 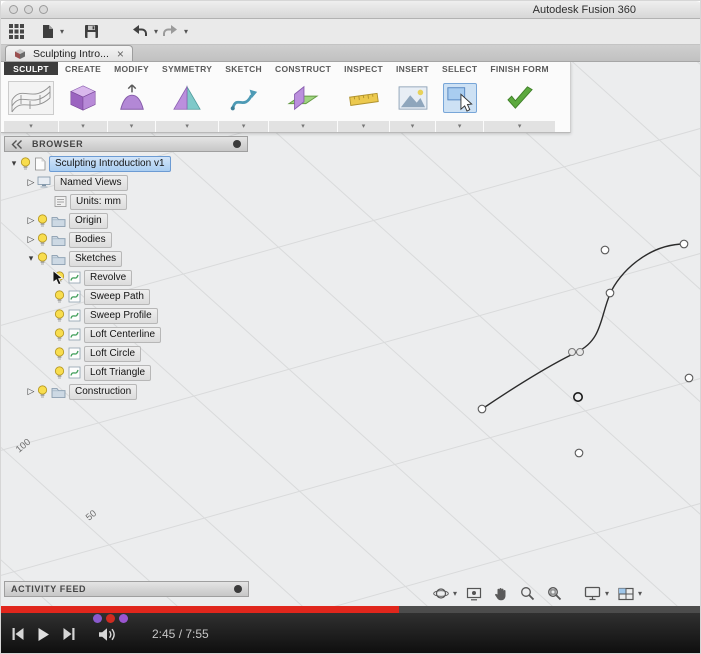 I want to click on tree-item-sketches: ▾ Sketches, so click(x=126, y=258).